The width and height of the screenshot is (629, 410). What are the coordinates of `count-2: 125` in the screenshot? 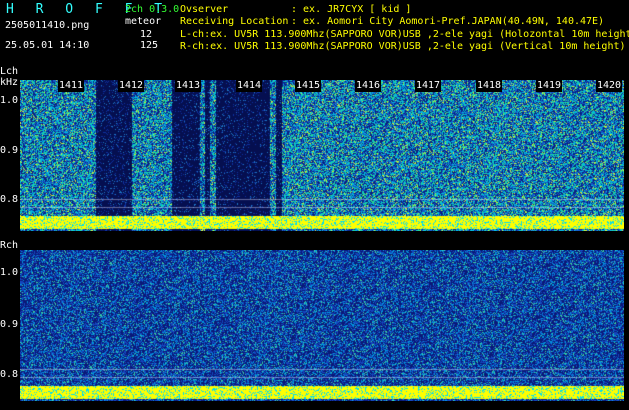 It's located at (149, 45).